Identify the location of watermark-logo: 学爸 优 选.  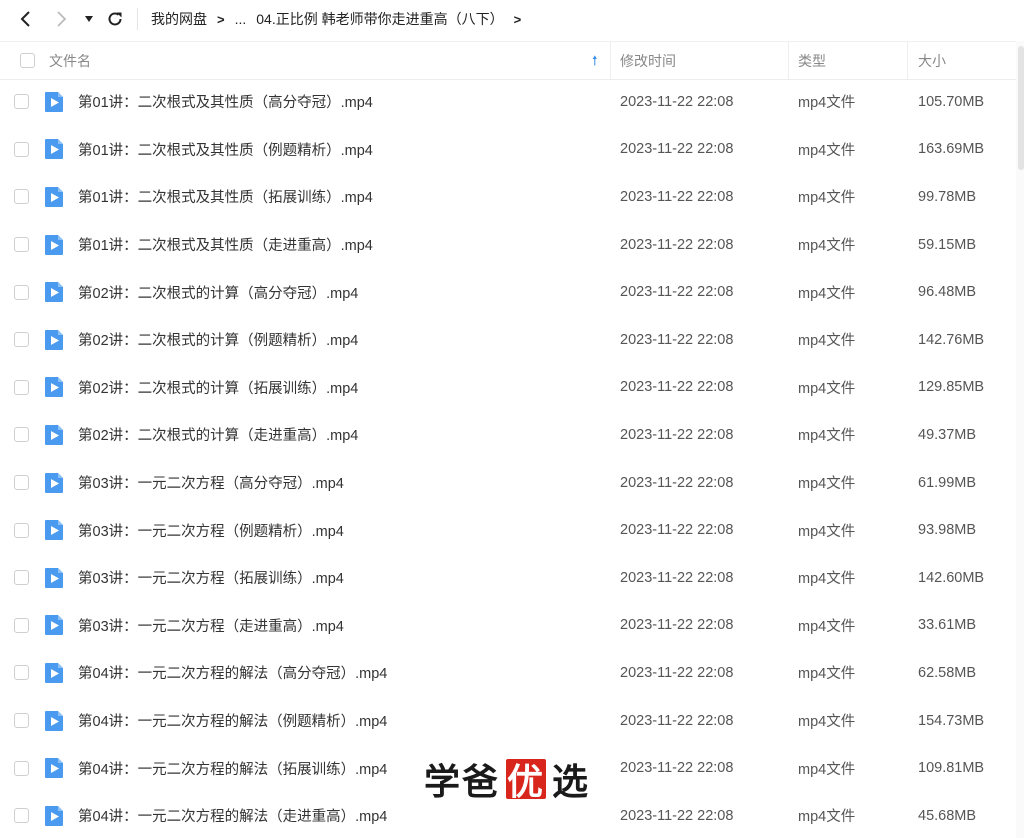
(507, 779).